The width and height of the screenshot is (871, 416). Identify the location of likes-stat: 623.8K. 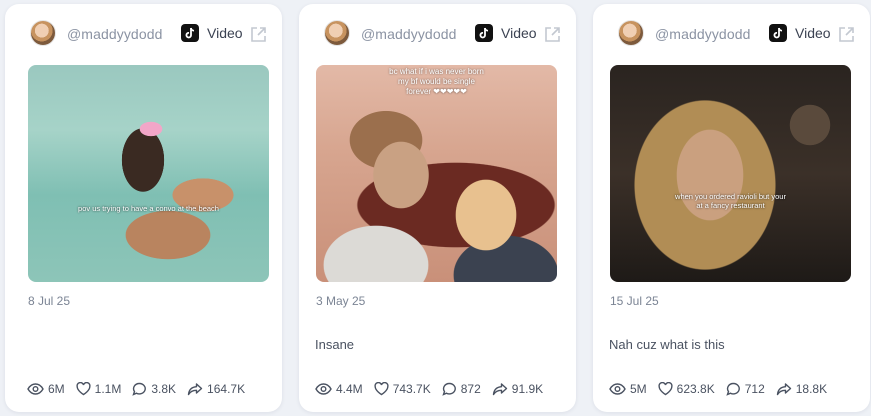
(686, 389).